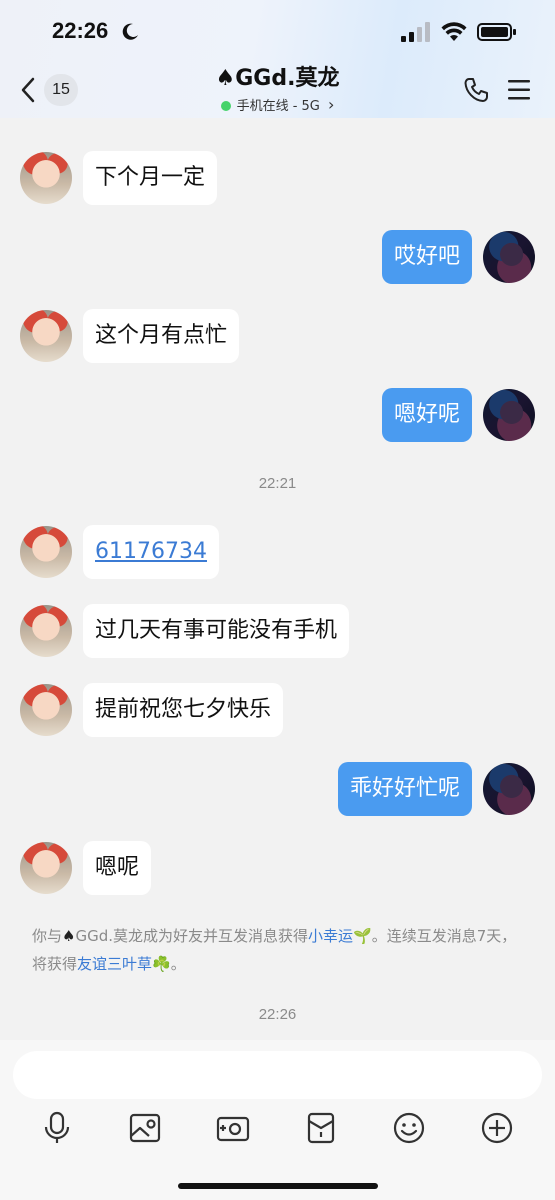 The height and width of the screenshot is (1200, 555). Describe the element at coordinates (476, 90) in the screenshot. I see `phone-icon` at that location.